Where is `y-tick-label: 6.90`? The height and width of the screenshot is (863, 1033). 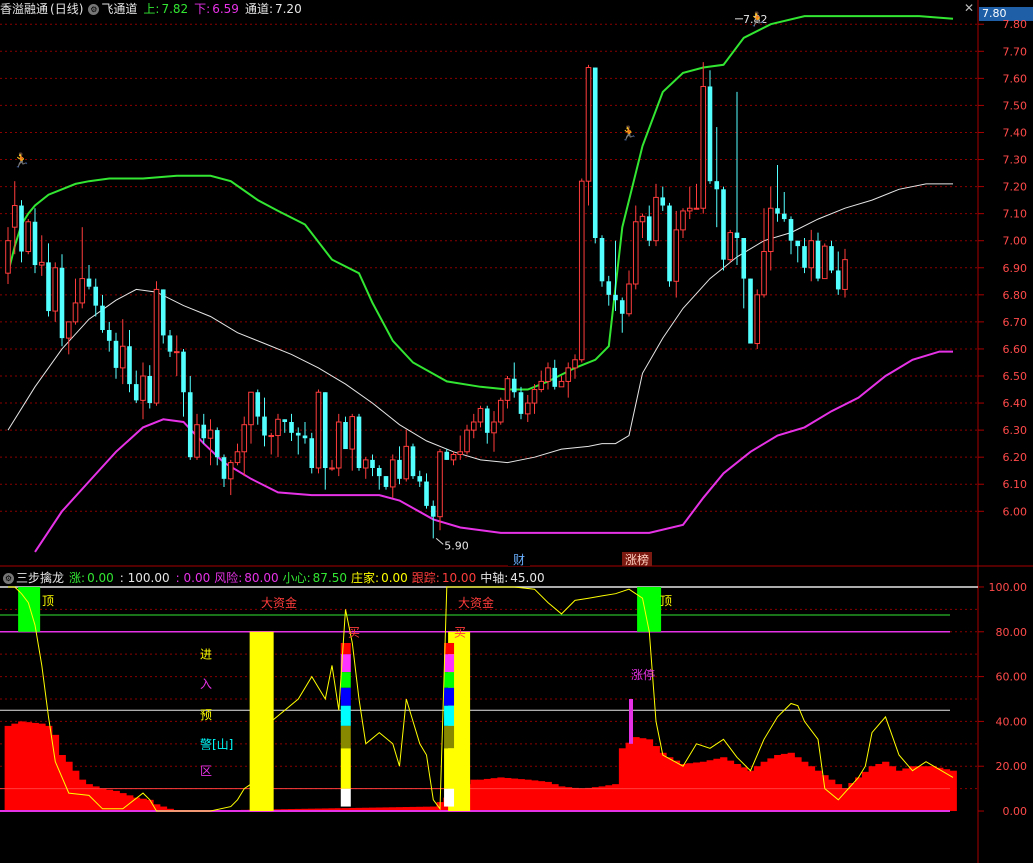
y-tick-label: 6.90 is located at coordinates (1015, 268).